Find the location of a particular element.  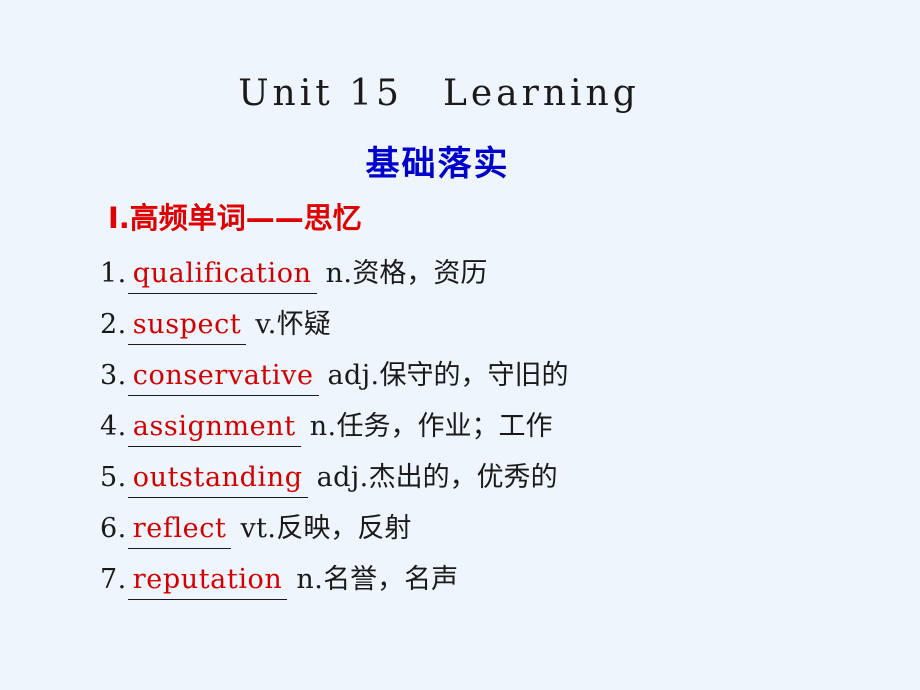

definition-text: 资格，资历 is located at coordinates (420, 273).